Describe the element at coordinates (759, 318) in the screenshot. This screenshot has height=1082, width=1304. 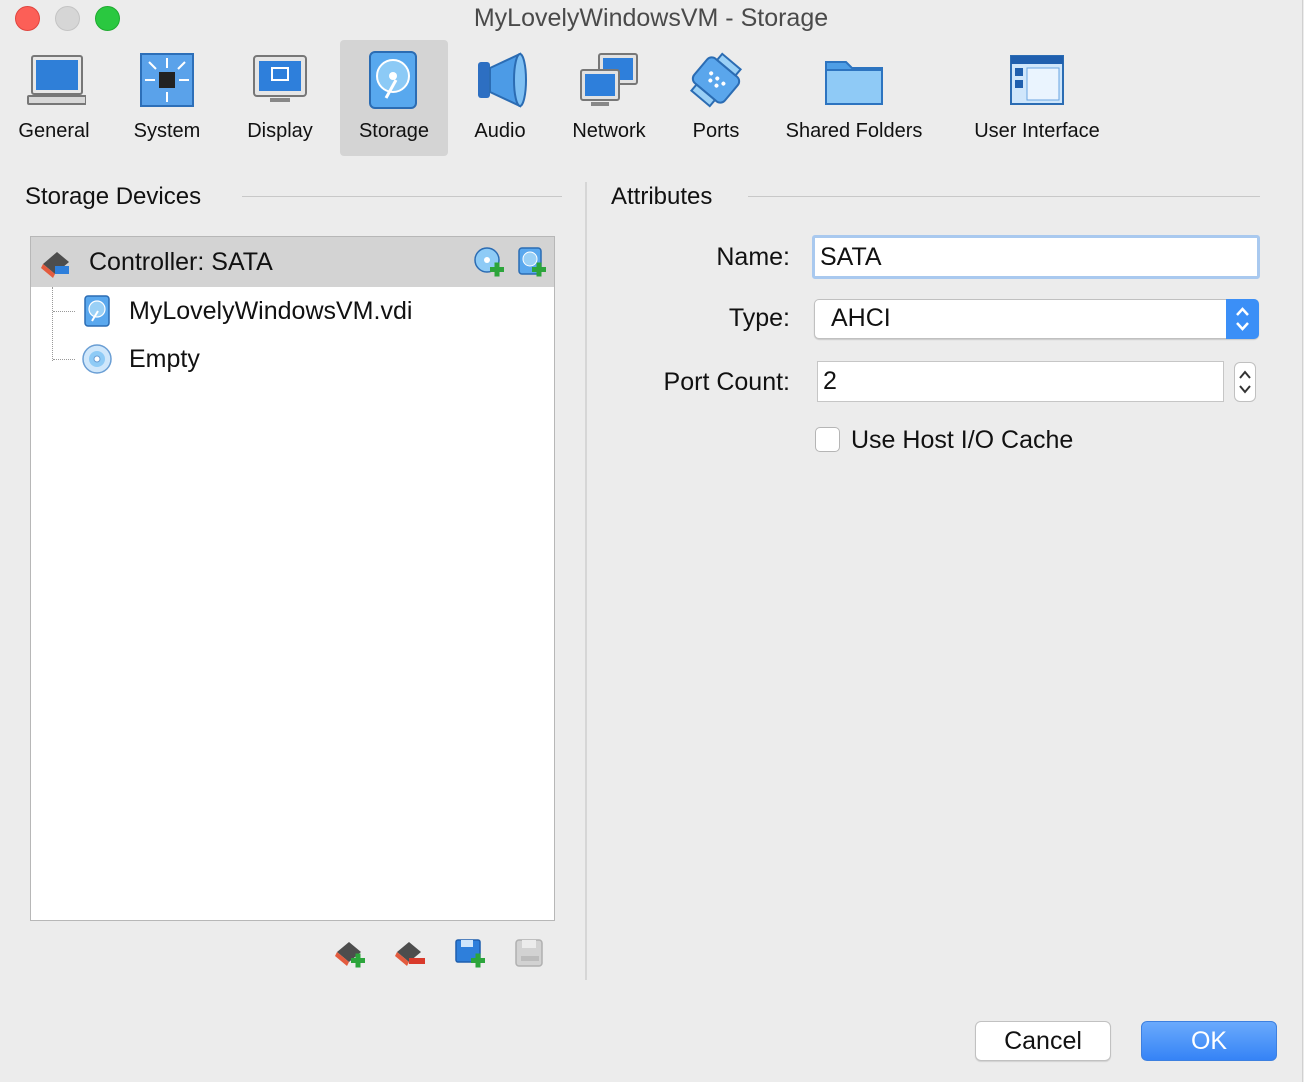
I see `type-label: Type:` at that location.